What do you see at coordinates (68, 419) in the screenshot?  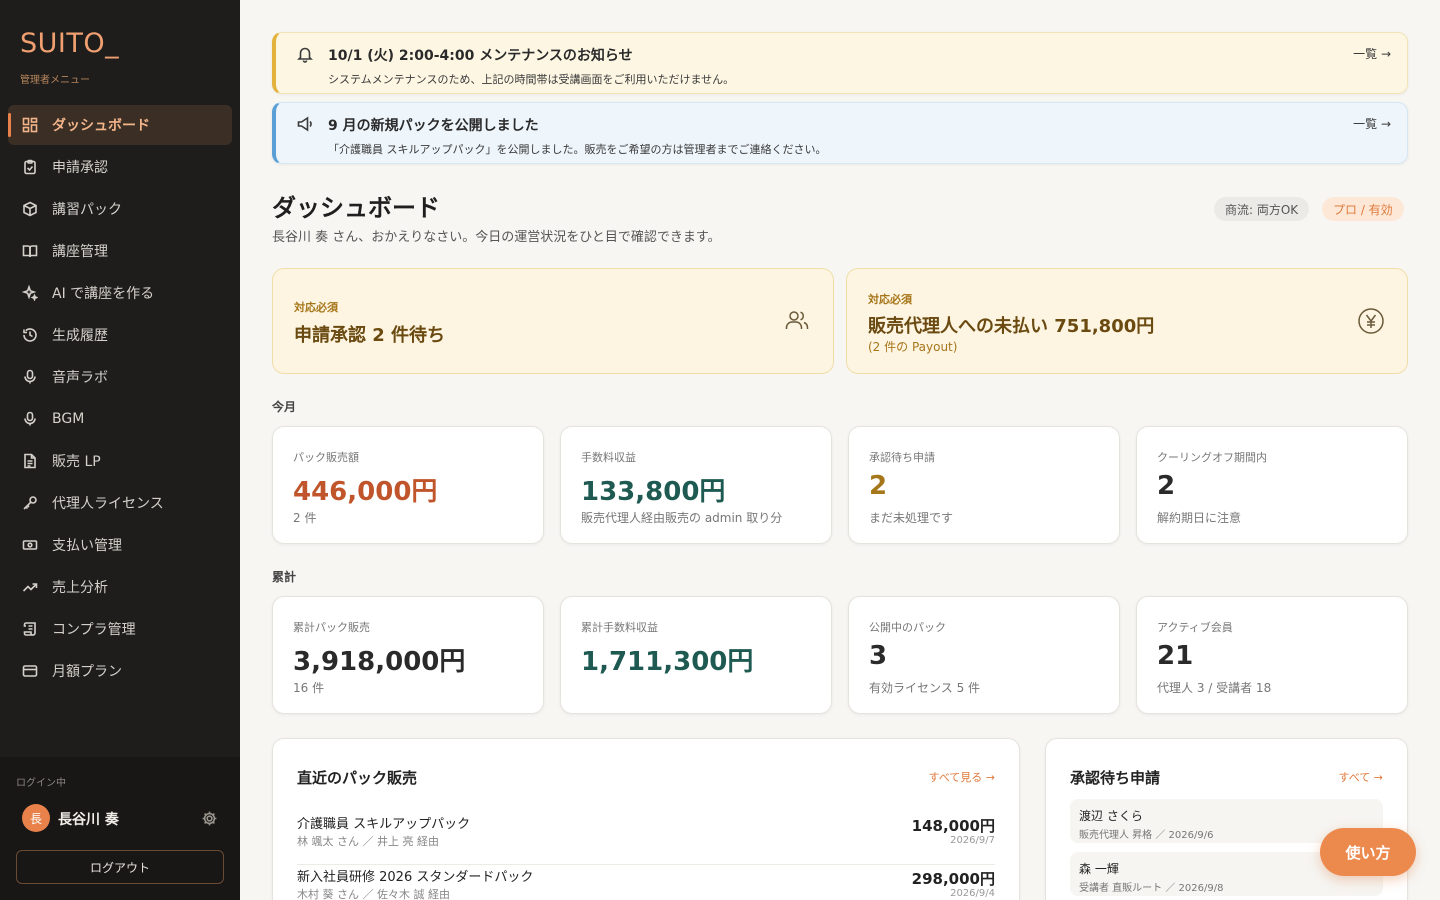 I see `sidebar-item-label: BGM` at bounding box center [68, 419].